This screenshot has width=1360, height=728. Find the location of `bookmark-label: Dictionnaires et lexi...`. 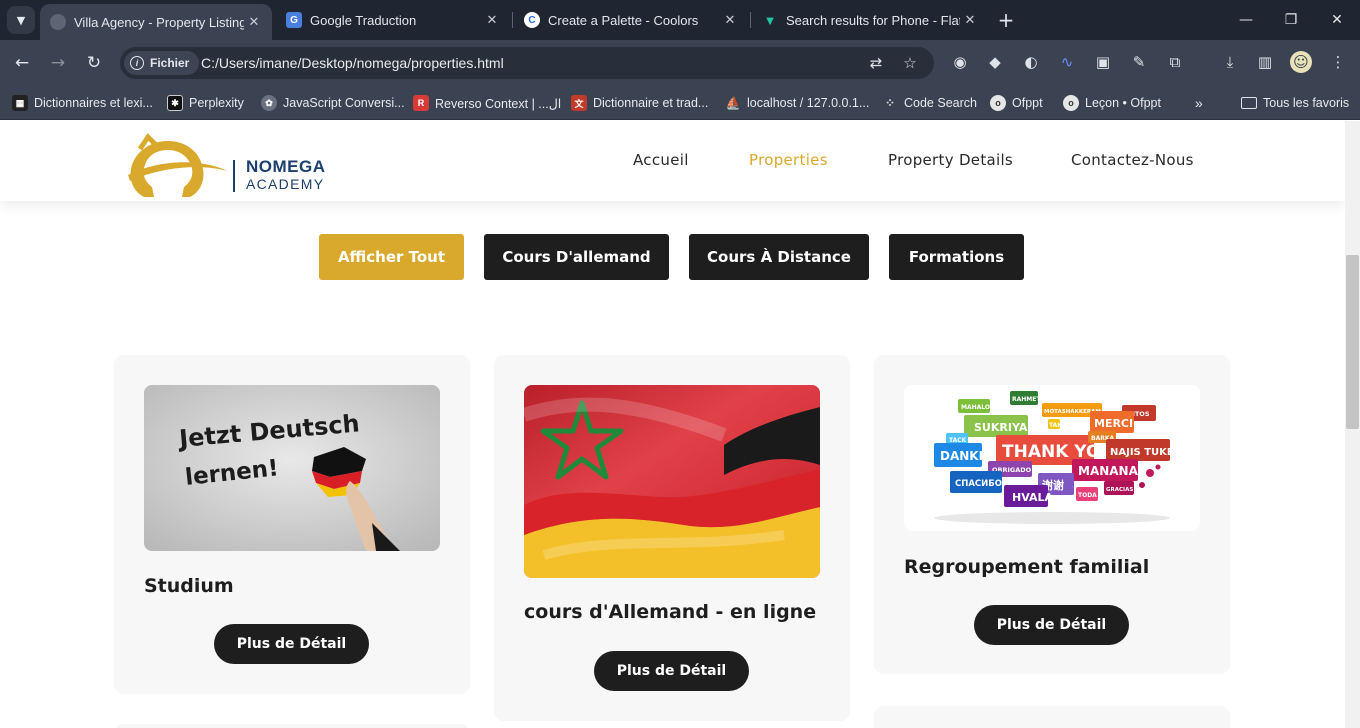

bookmark-label: Dictionnaires et lexi... is located at coordinates (93, 103).